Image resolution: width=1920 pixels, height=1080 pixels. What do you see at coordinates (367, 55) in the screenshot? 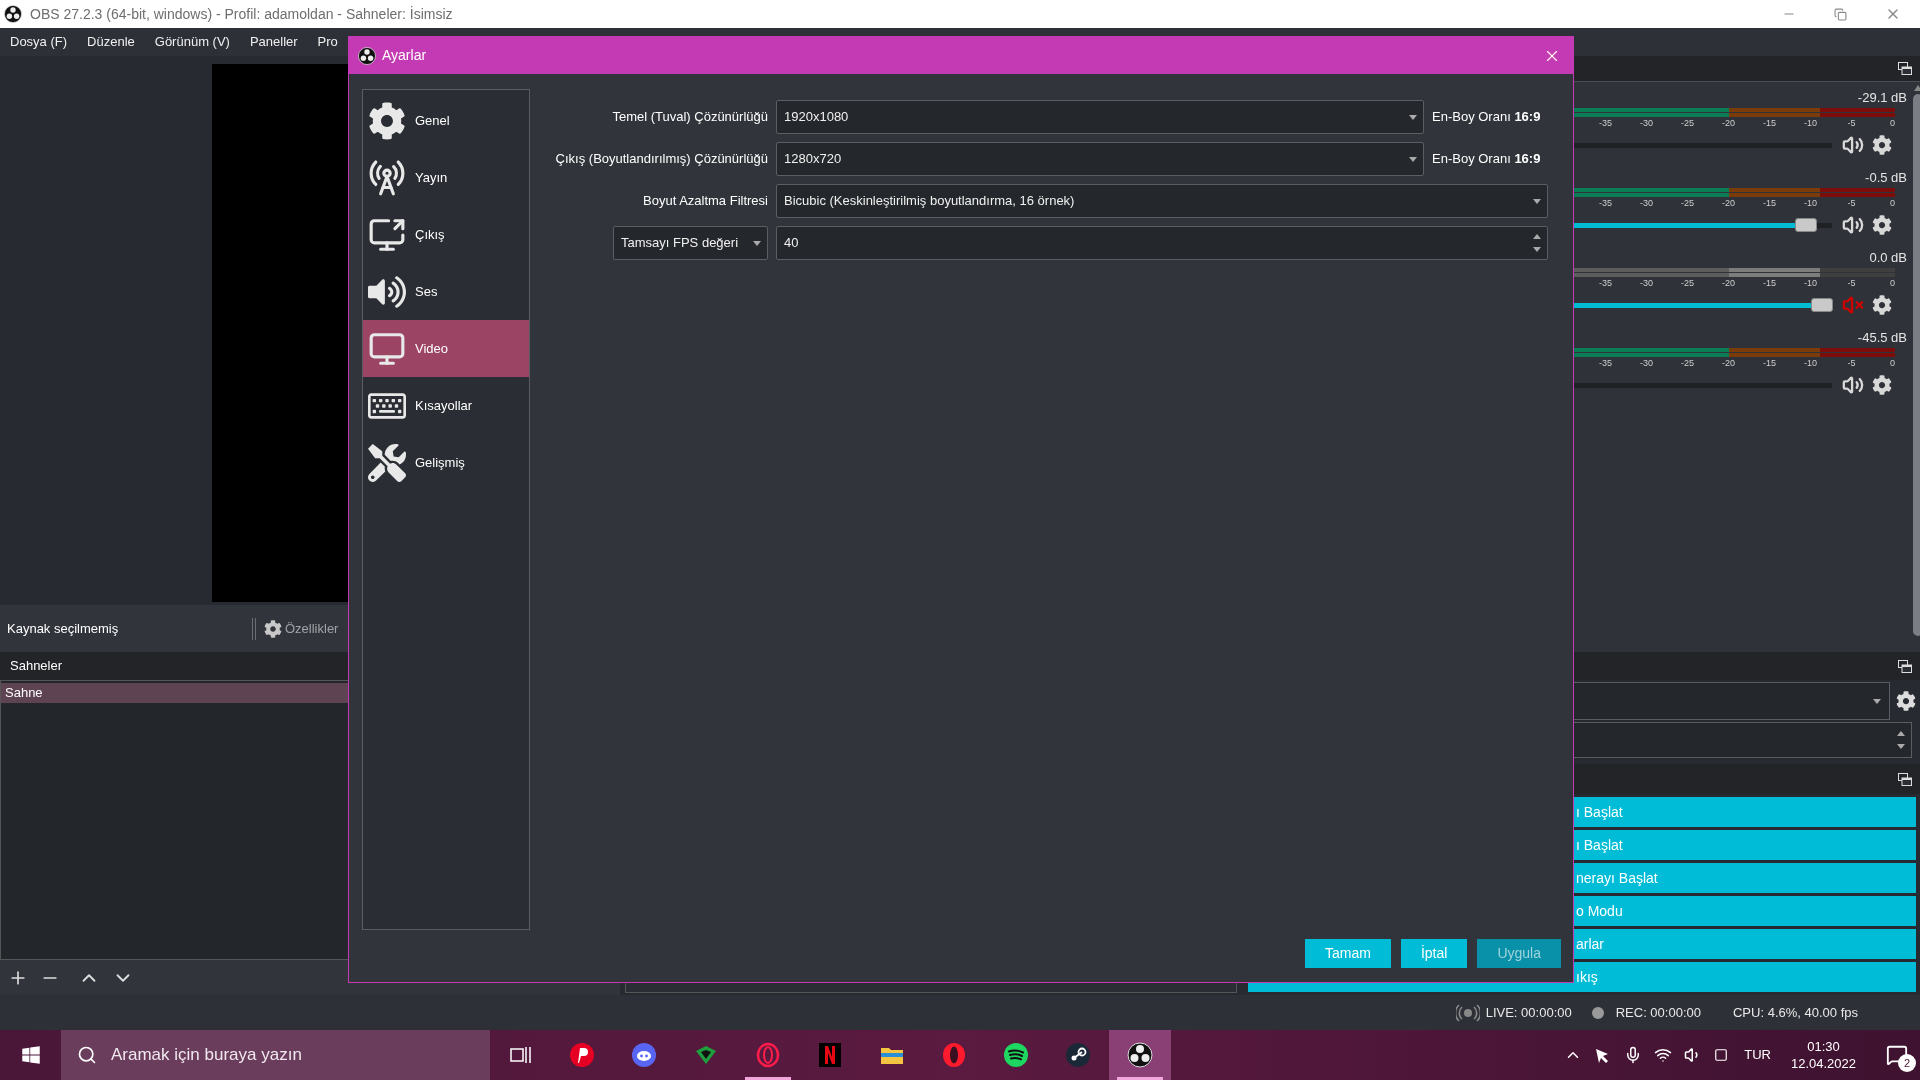
I see `app-logo-icon` at bounding box center [367, 55].